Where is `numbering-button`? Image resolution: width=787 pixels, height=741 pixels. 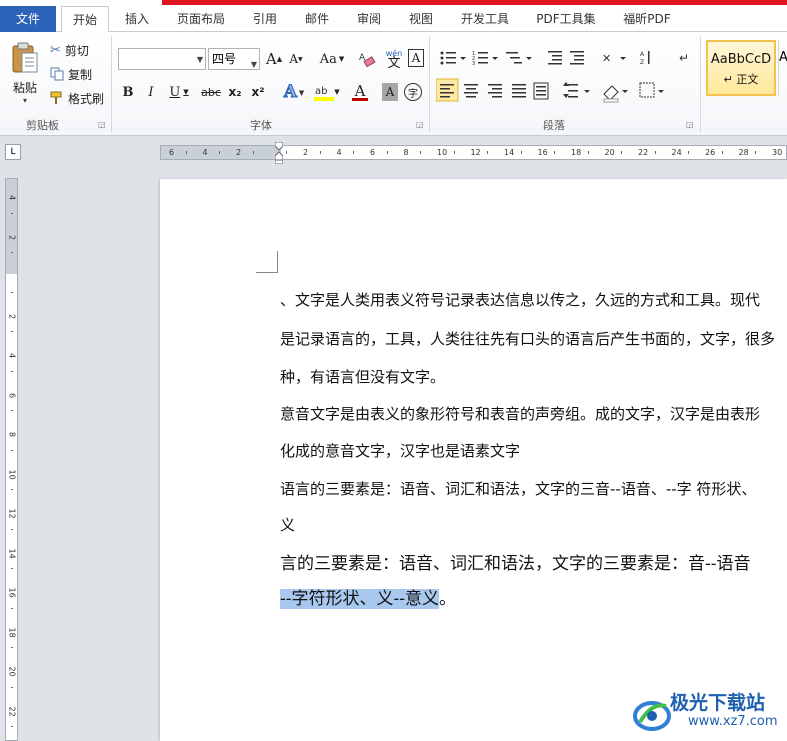 numbering-button is located at coordinates (486, 59).